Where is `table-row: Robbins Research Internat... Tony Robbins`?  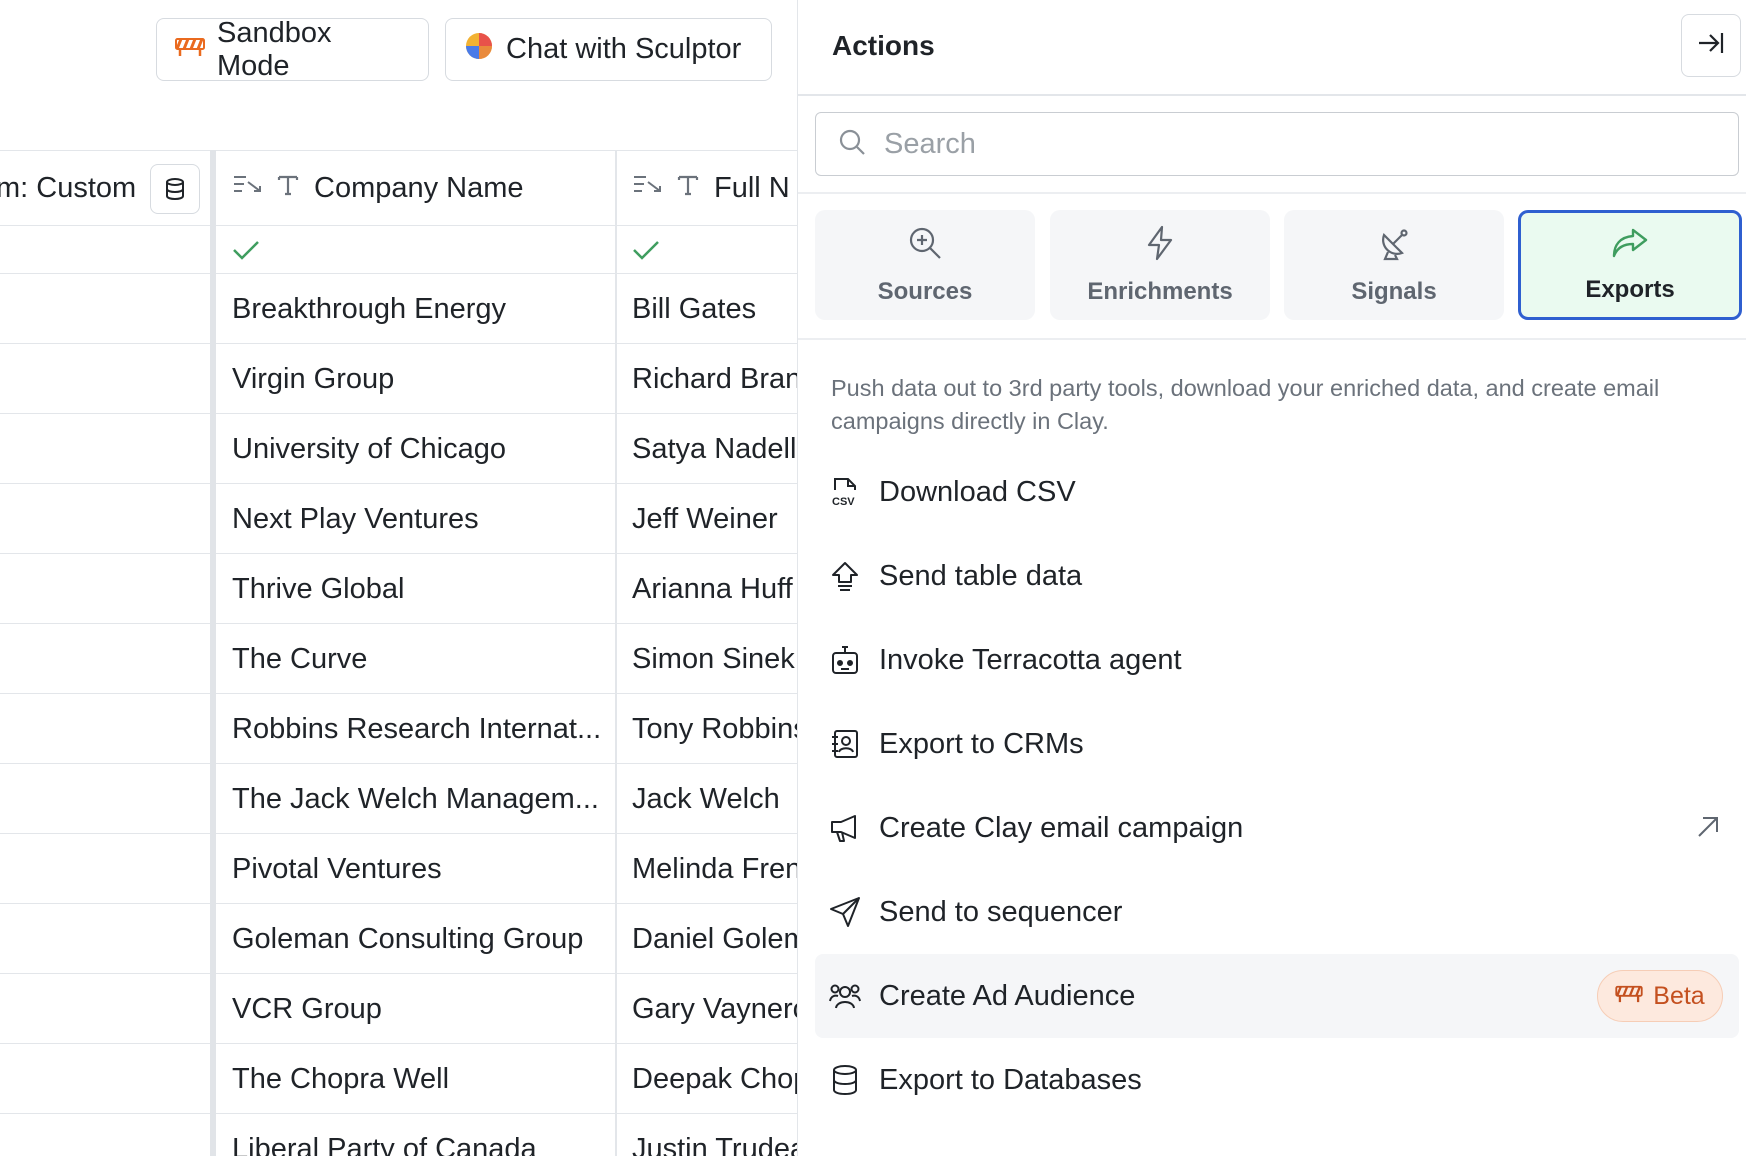
table-row: Robbins Research Internat... Tony Robbins is located at coordinates (398, 729).